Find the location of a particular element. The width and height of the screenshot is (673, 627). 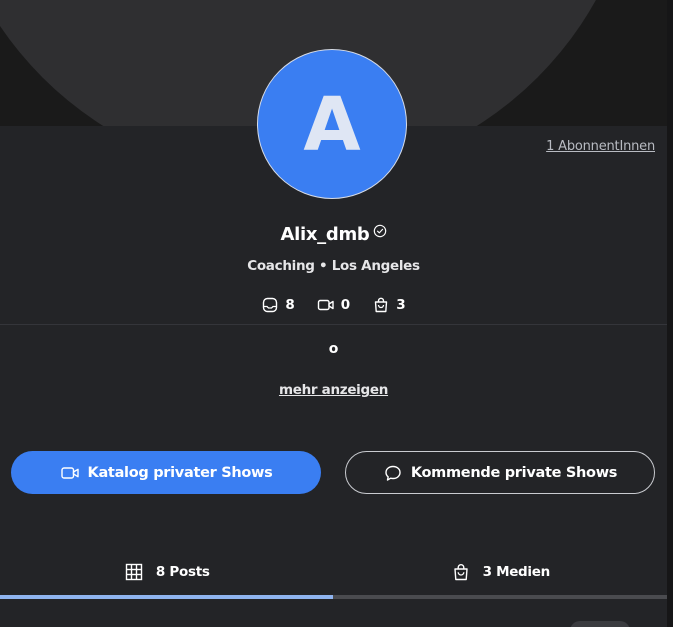

stat-media-count: 3 is located at coordinates (401, 305).